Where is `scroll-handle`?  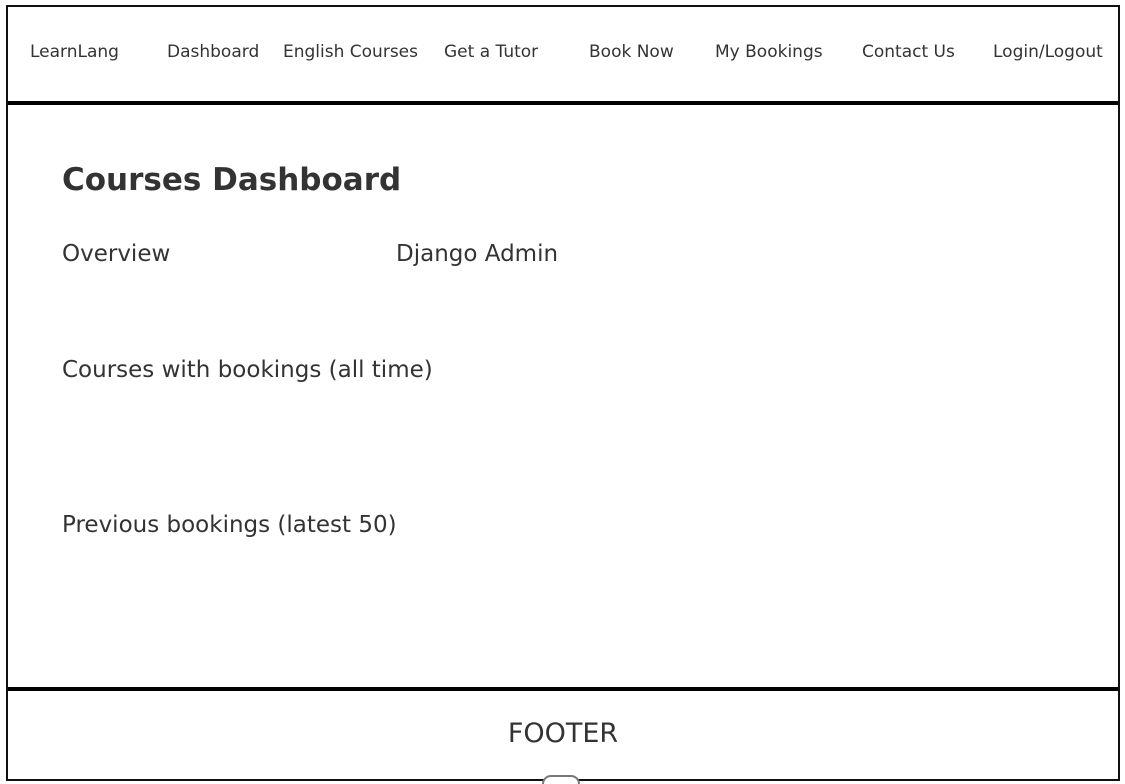
scroll-handle is located at coordinates (561, 779).